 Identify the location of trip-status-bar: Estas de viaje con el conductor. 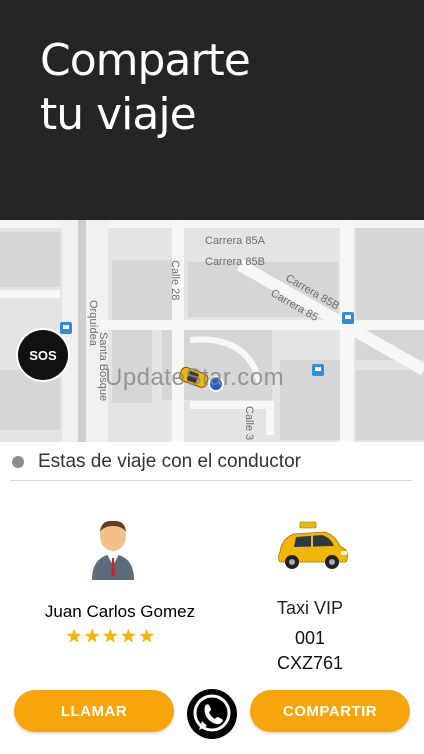
(212, 461).